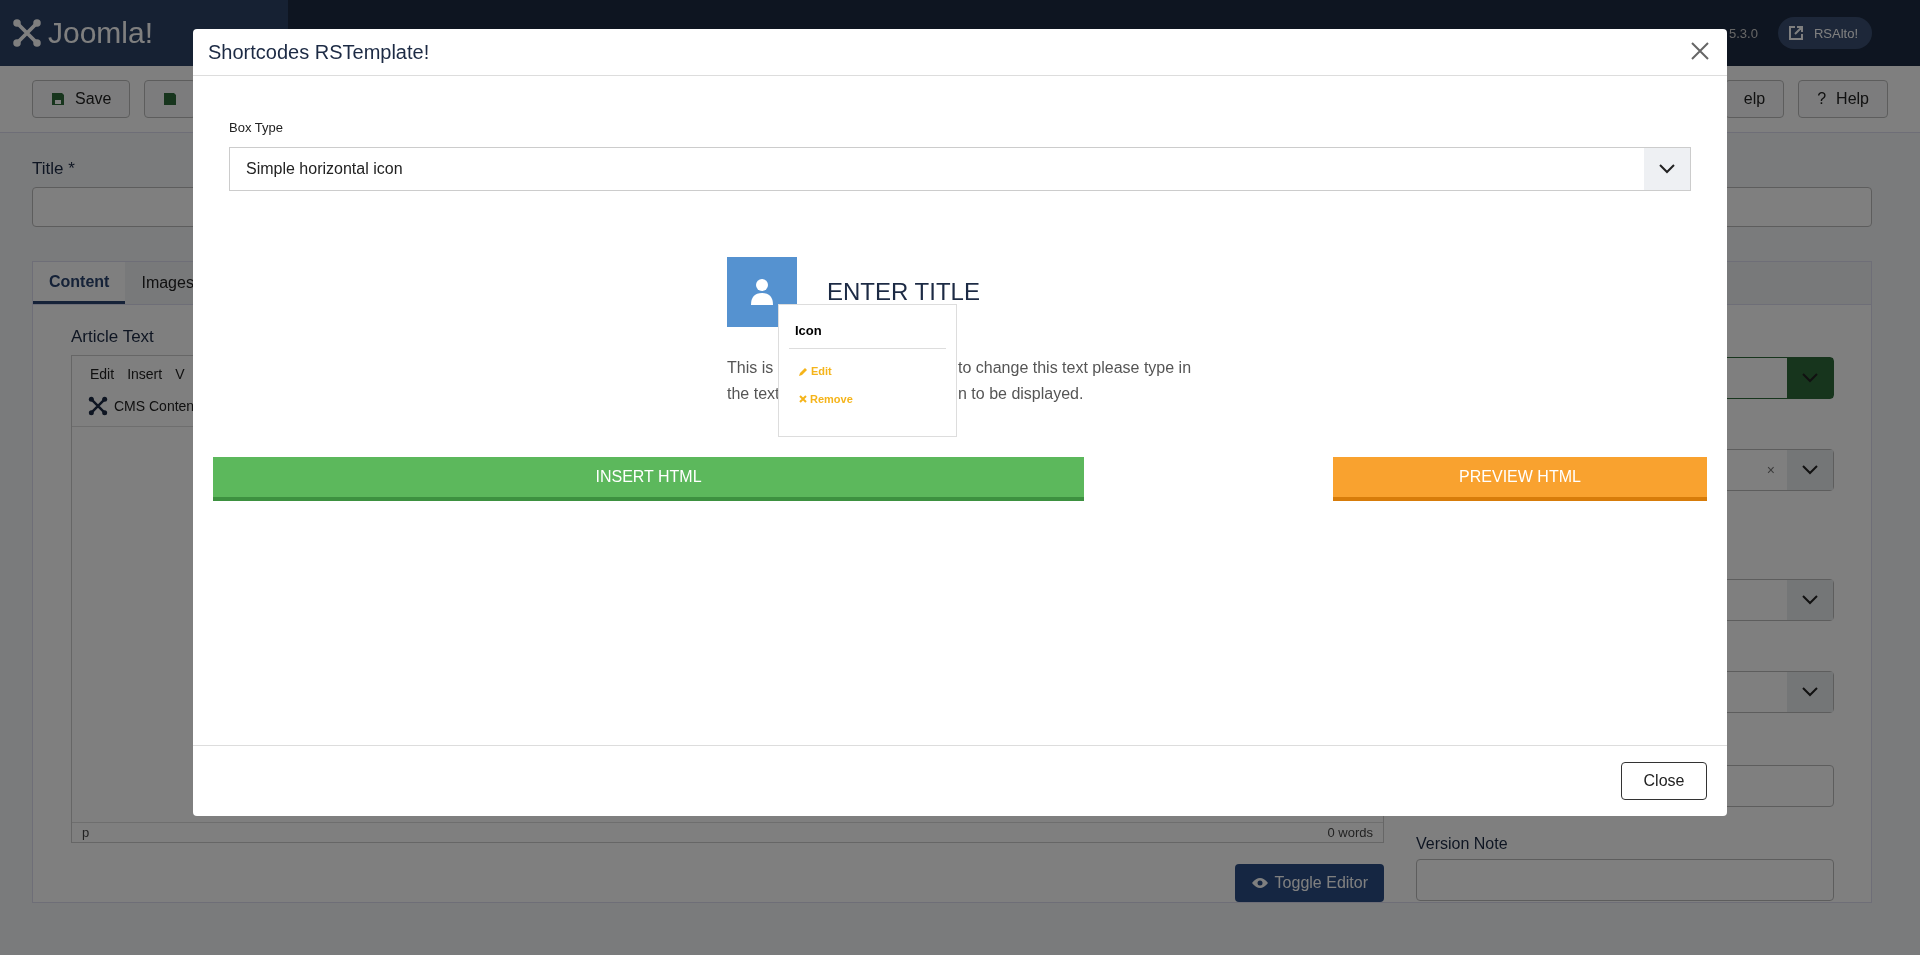 The image size is (1920, 955). Describe the element at coordinates (1795, 33) in the screenshot. I see `external-link-icon` at that location.